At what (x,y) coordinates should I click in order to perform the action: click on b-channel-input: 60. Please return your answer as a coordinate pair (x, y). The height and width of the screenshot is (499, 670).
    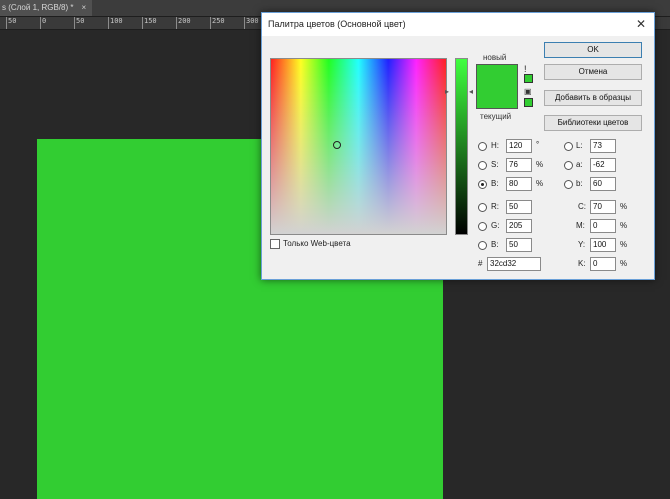
    Looking at the image, I should click on (603, 184).